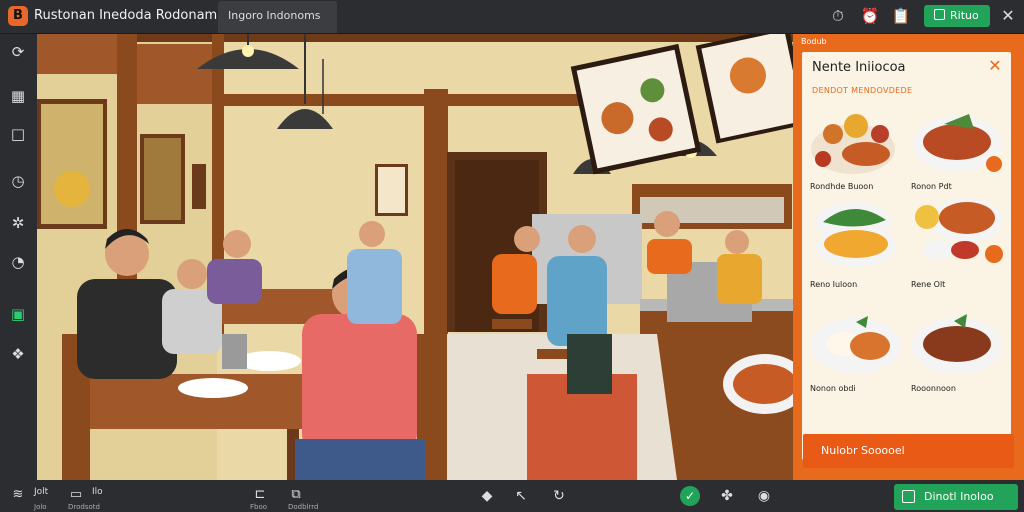 This screenshot has height=512, width=1024. What do you see at coordinates (40, 507) in the screenshot?
I see `bottom-item-sub: Jolo` at bounding box center [40, 507].